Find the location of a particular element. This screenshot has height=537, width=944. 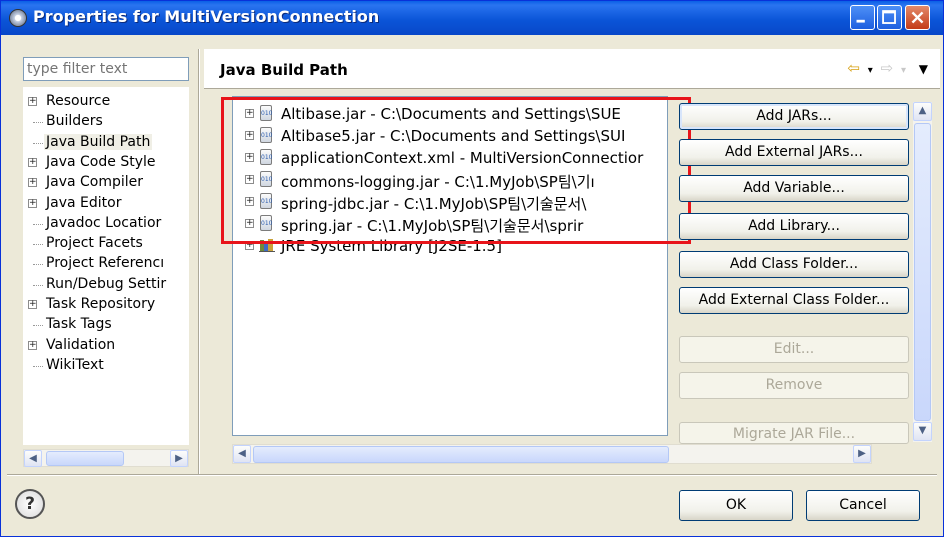

close-icon is located at coordinates (917, 17).